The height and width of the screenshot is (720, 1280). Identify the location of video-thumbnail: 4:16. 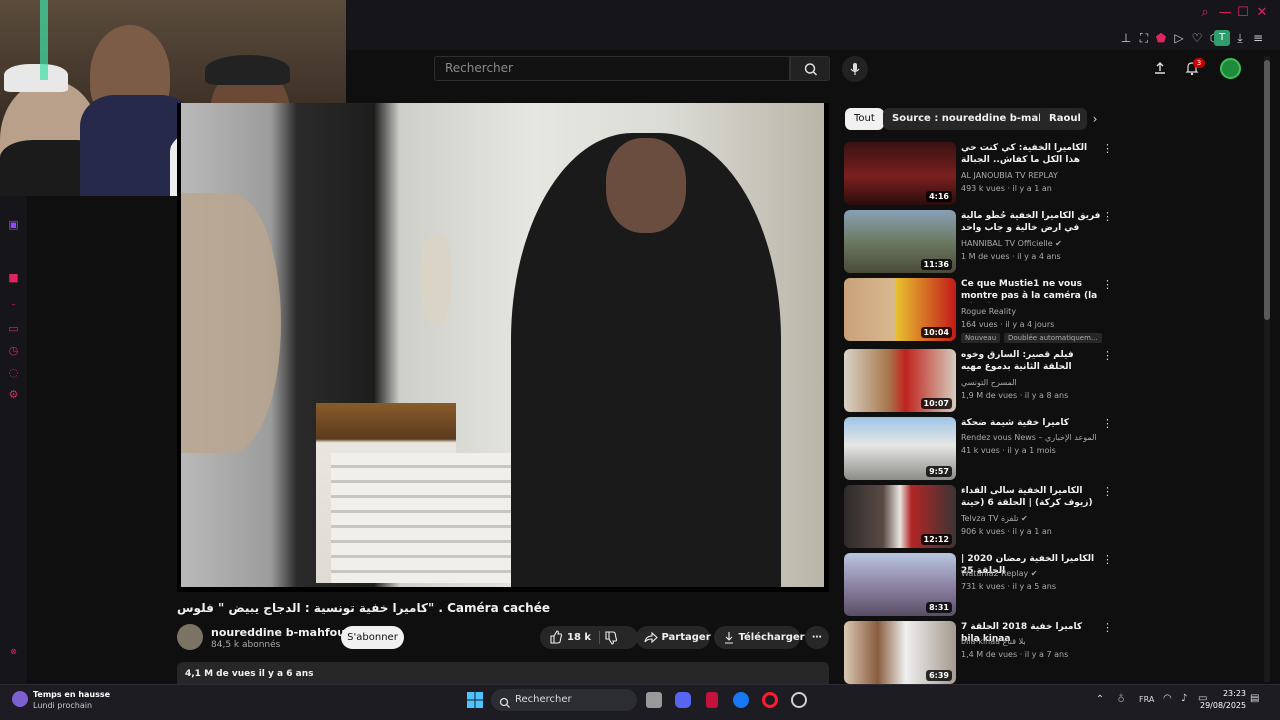
(900, 173).